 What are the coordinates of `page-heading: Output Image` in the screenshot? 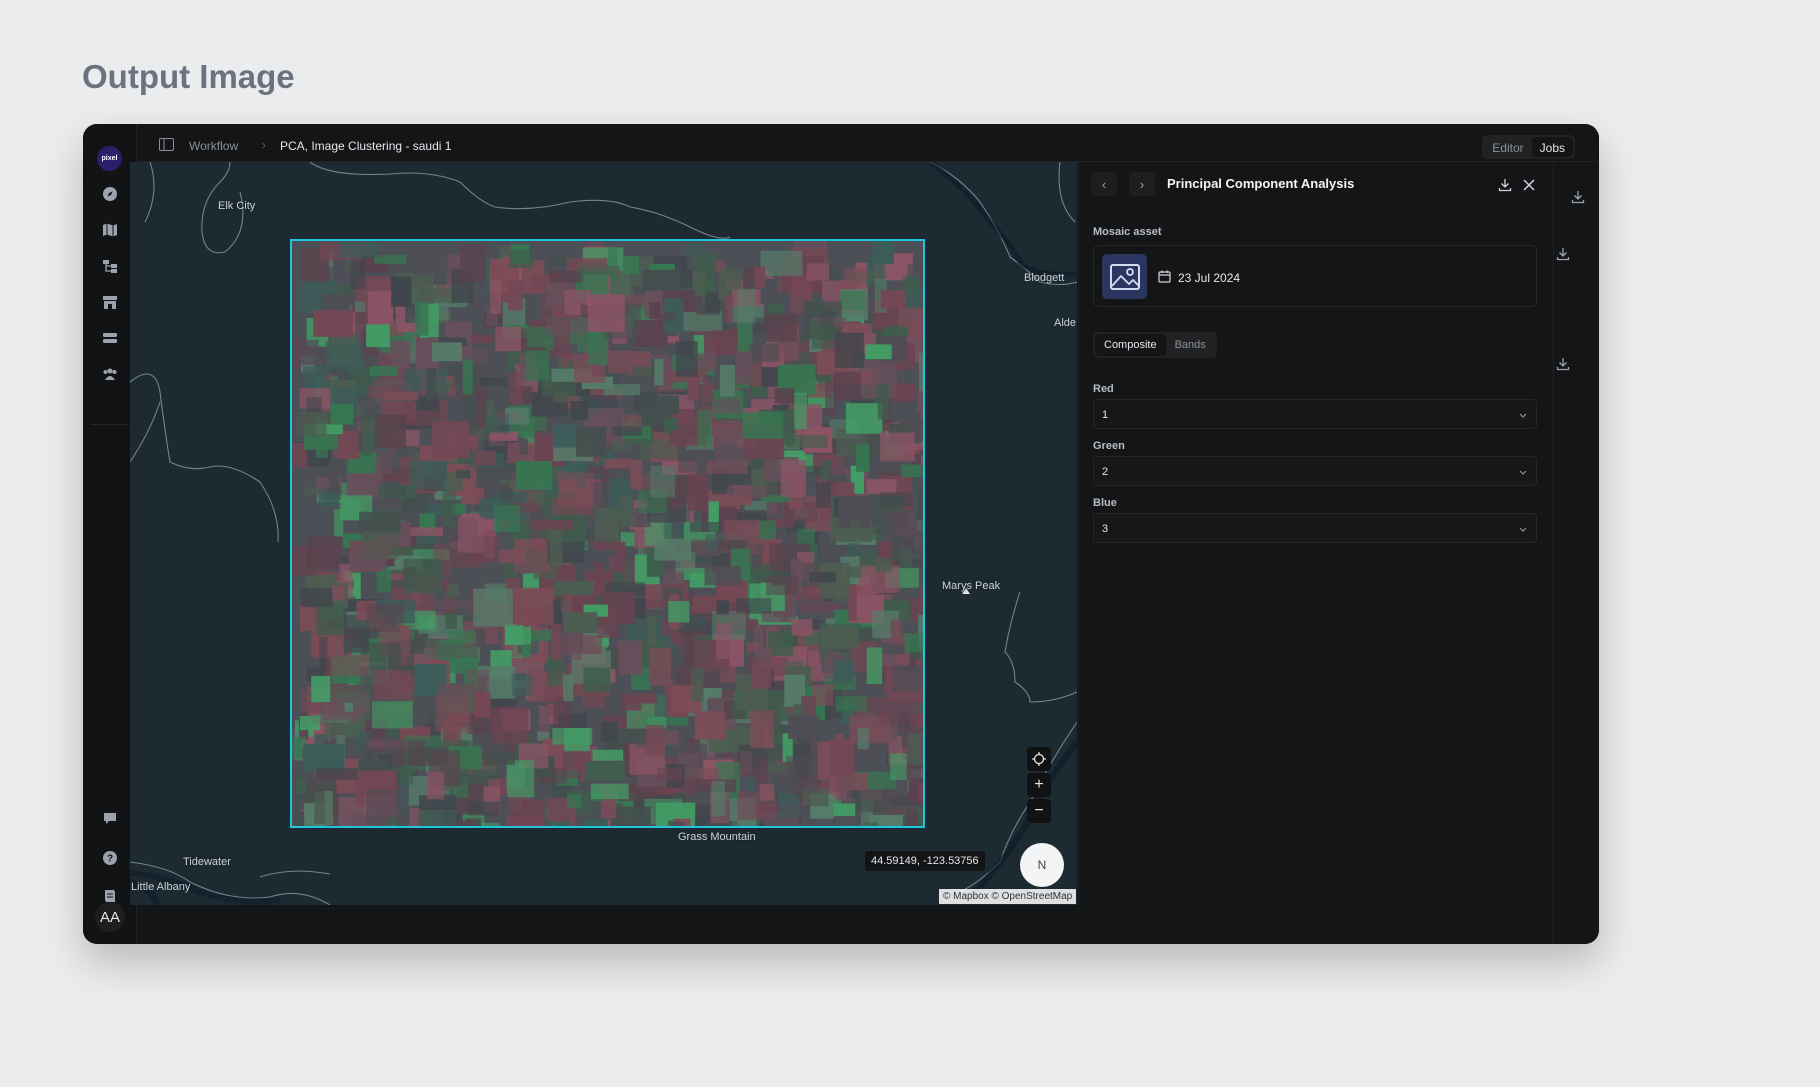 It's located at (188, 76).